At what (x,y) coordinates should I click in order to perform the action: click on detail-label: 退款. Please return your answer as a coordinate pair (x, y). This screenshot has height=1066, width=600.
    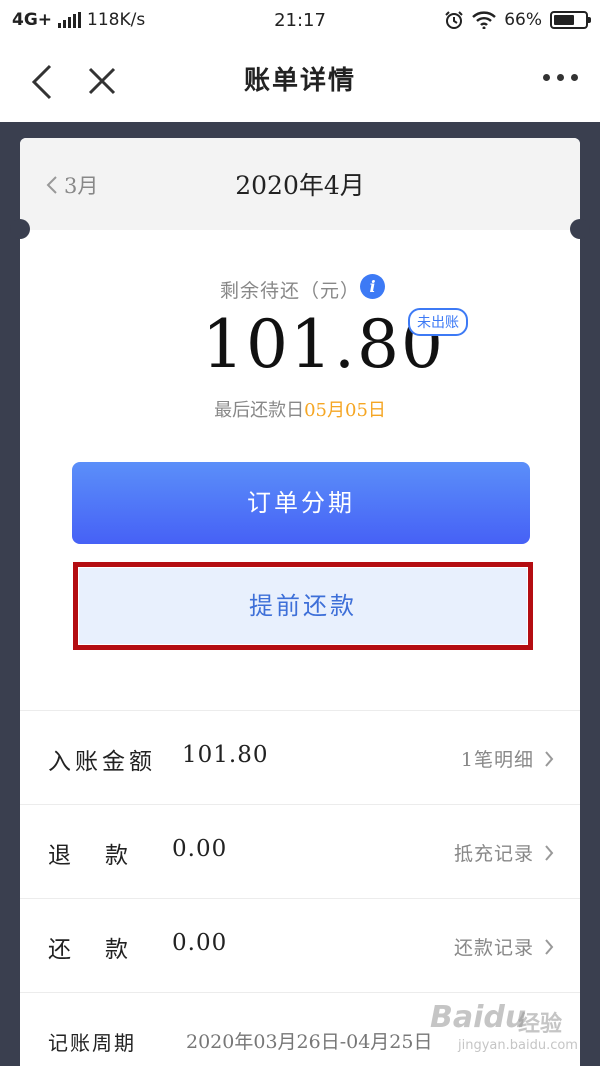
    Looking at the image, I should click on (105, 856).